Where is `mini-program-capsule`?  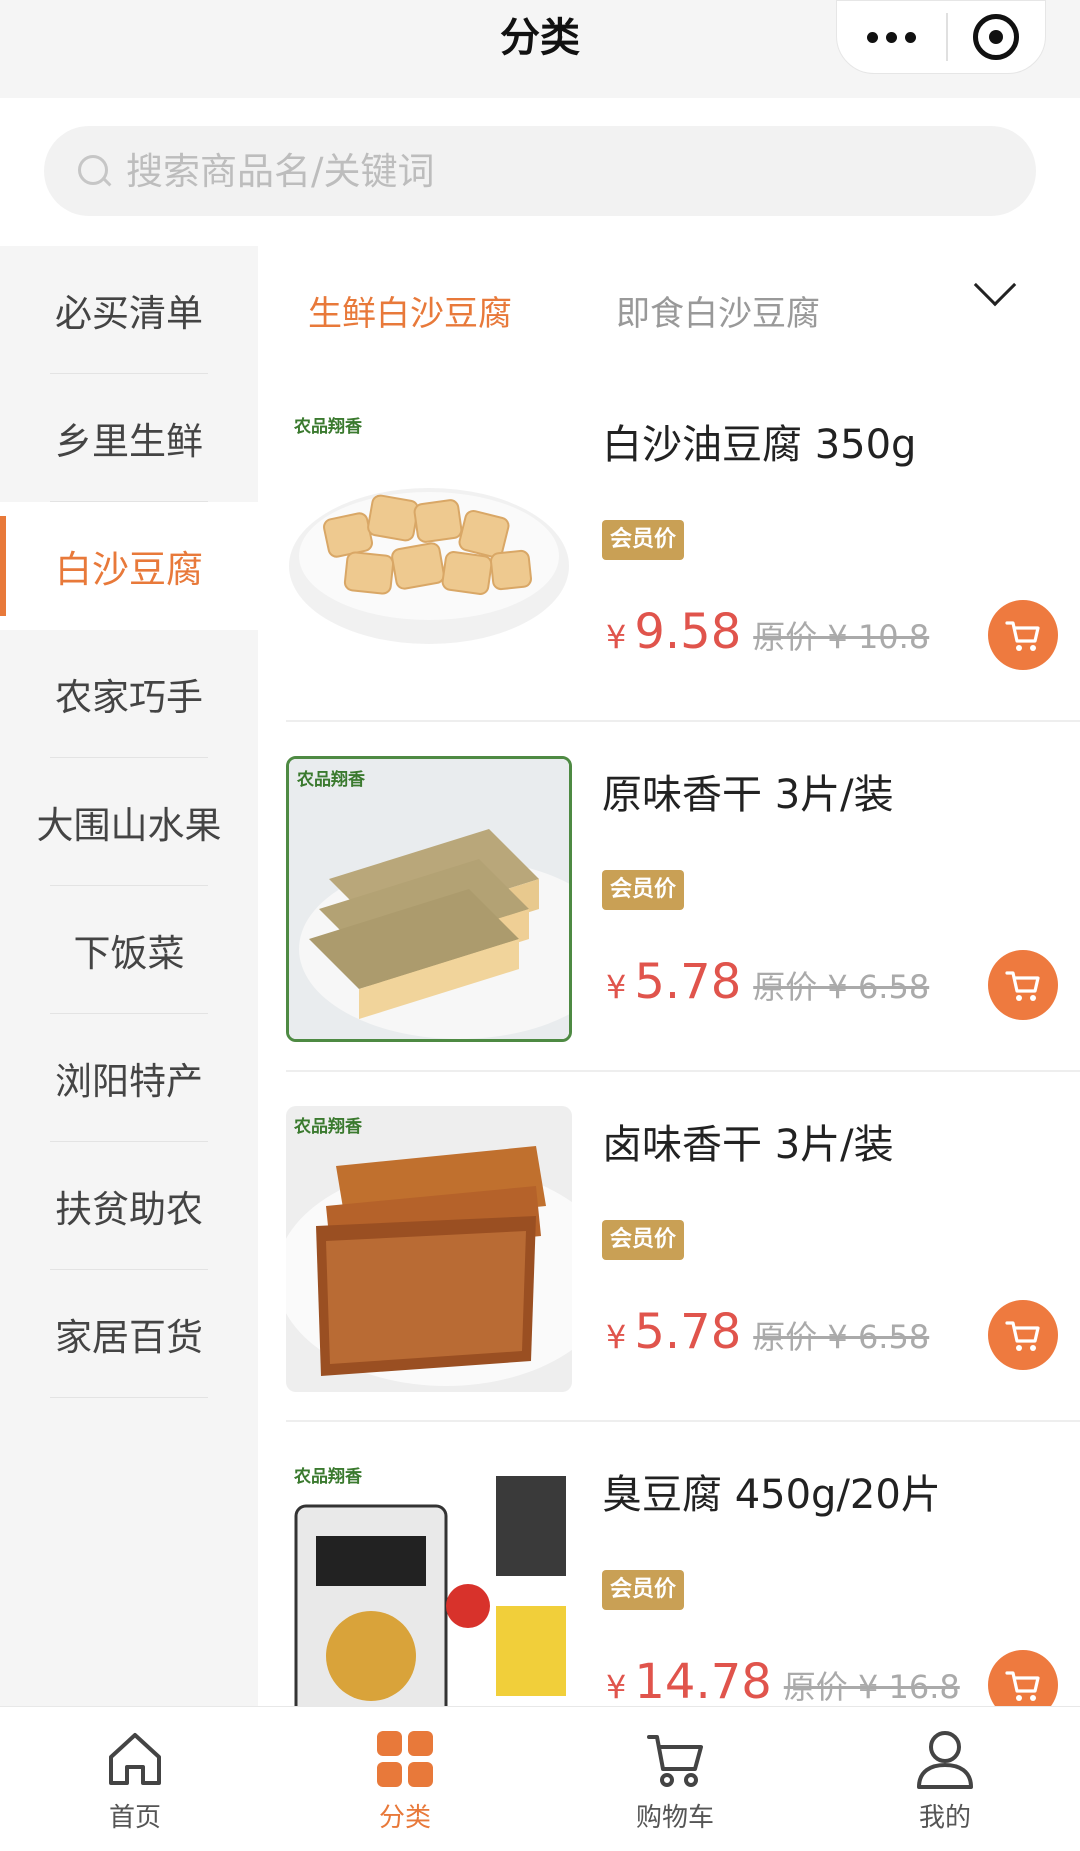 mini-program-capsule is located at coordinates (941, 37).